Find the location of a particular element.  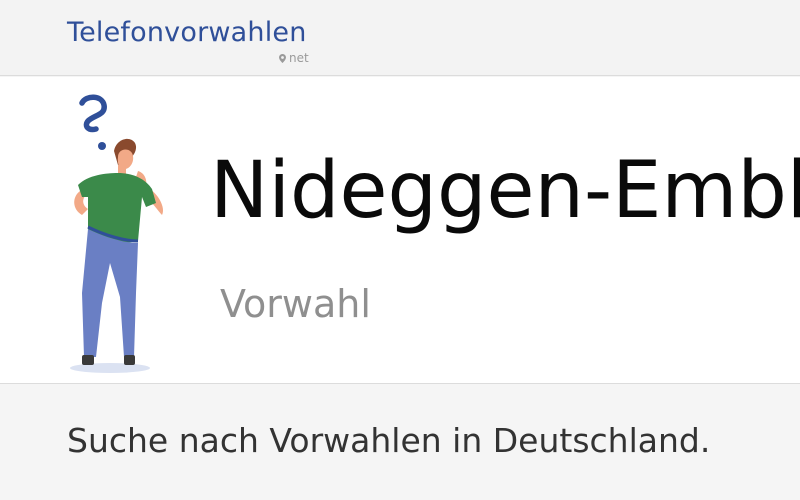

site-logo-tld-text: net is located at coordinates (299, 58).